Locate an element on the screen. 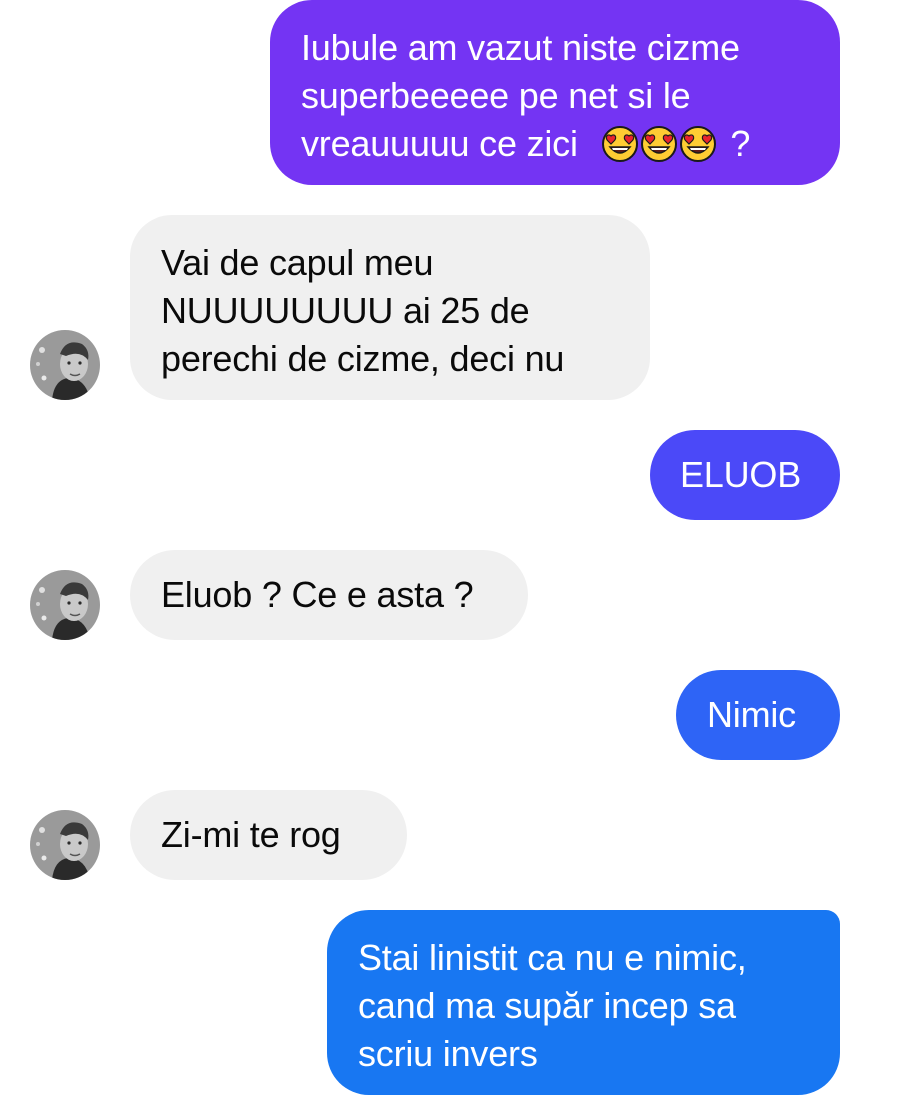  message-text-line: Iubule am vazut niste cizme is located at coordinates (520, 47).